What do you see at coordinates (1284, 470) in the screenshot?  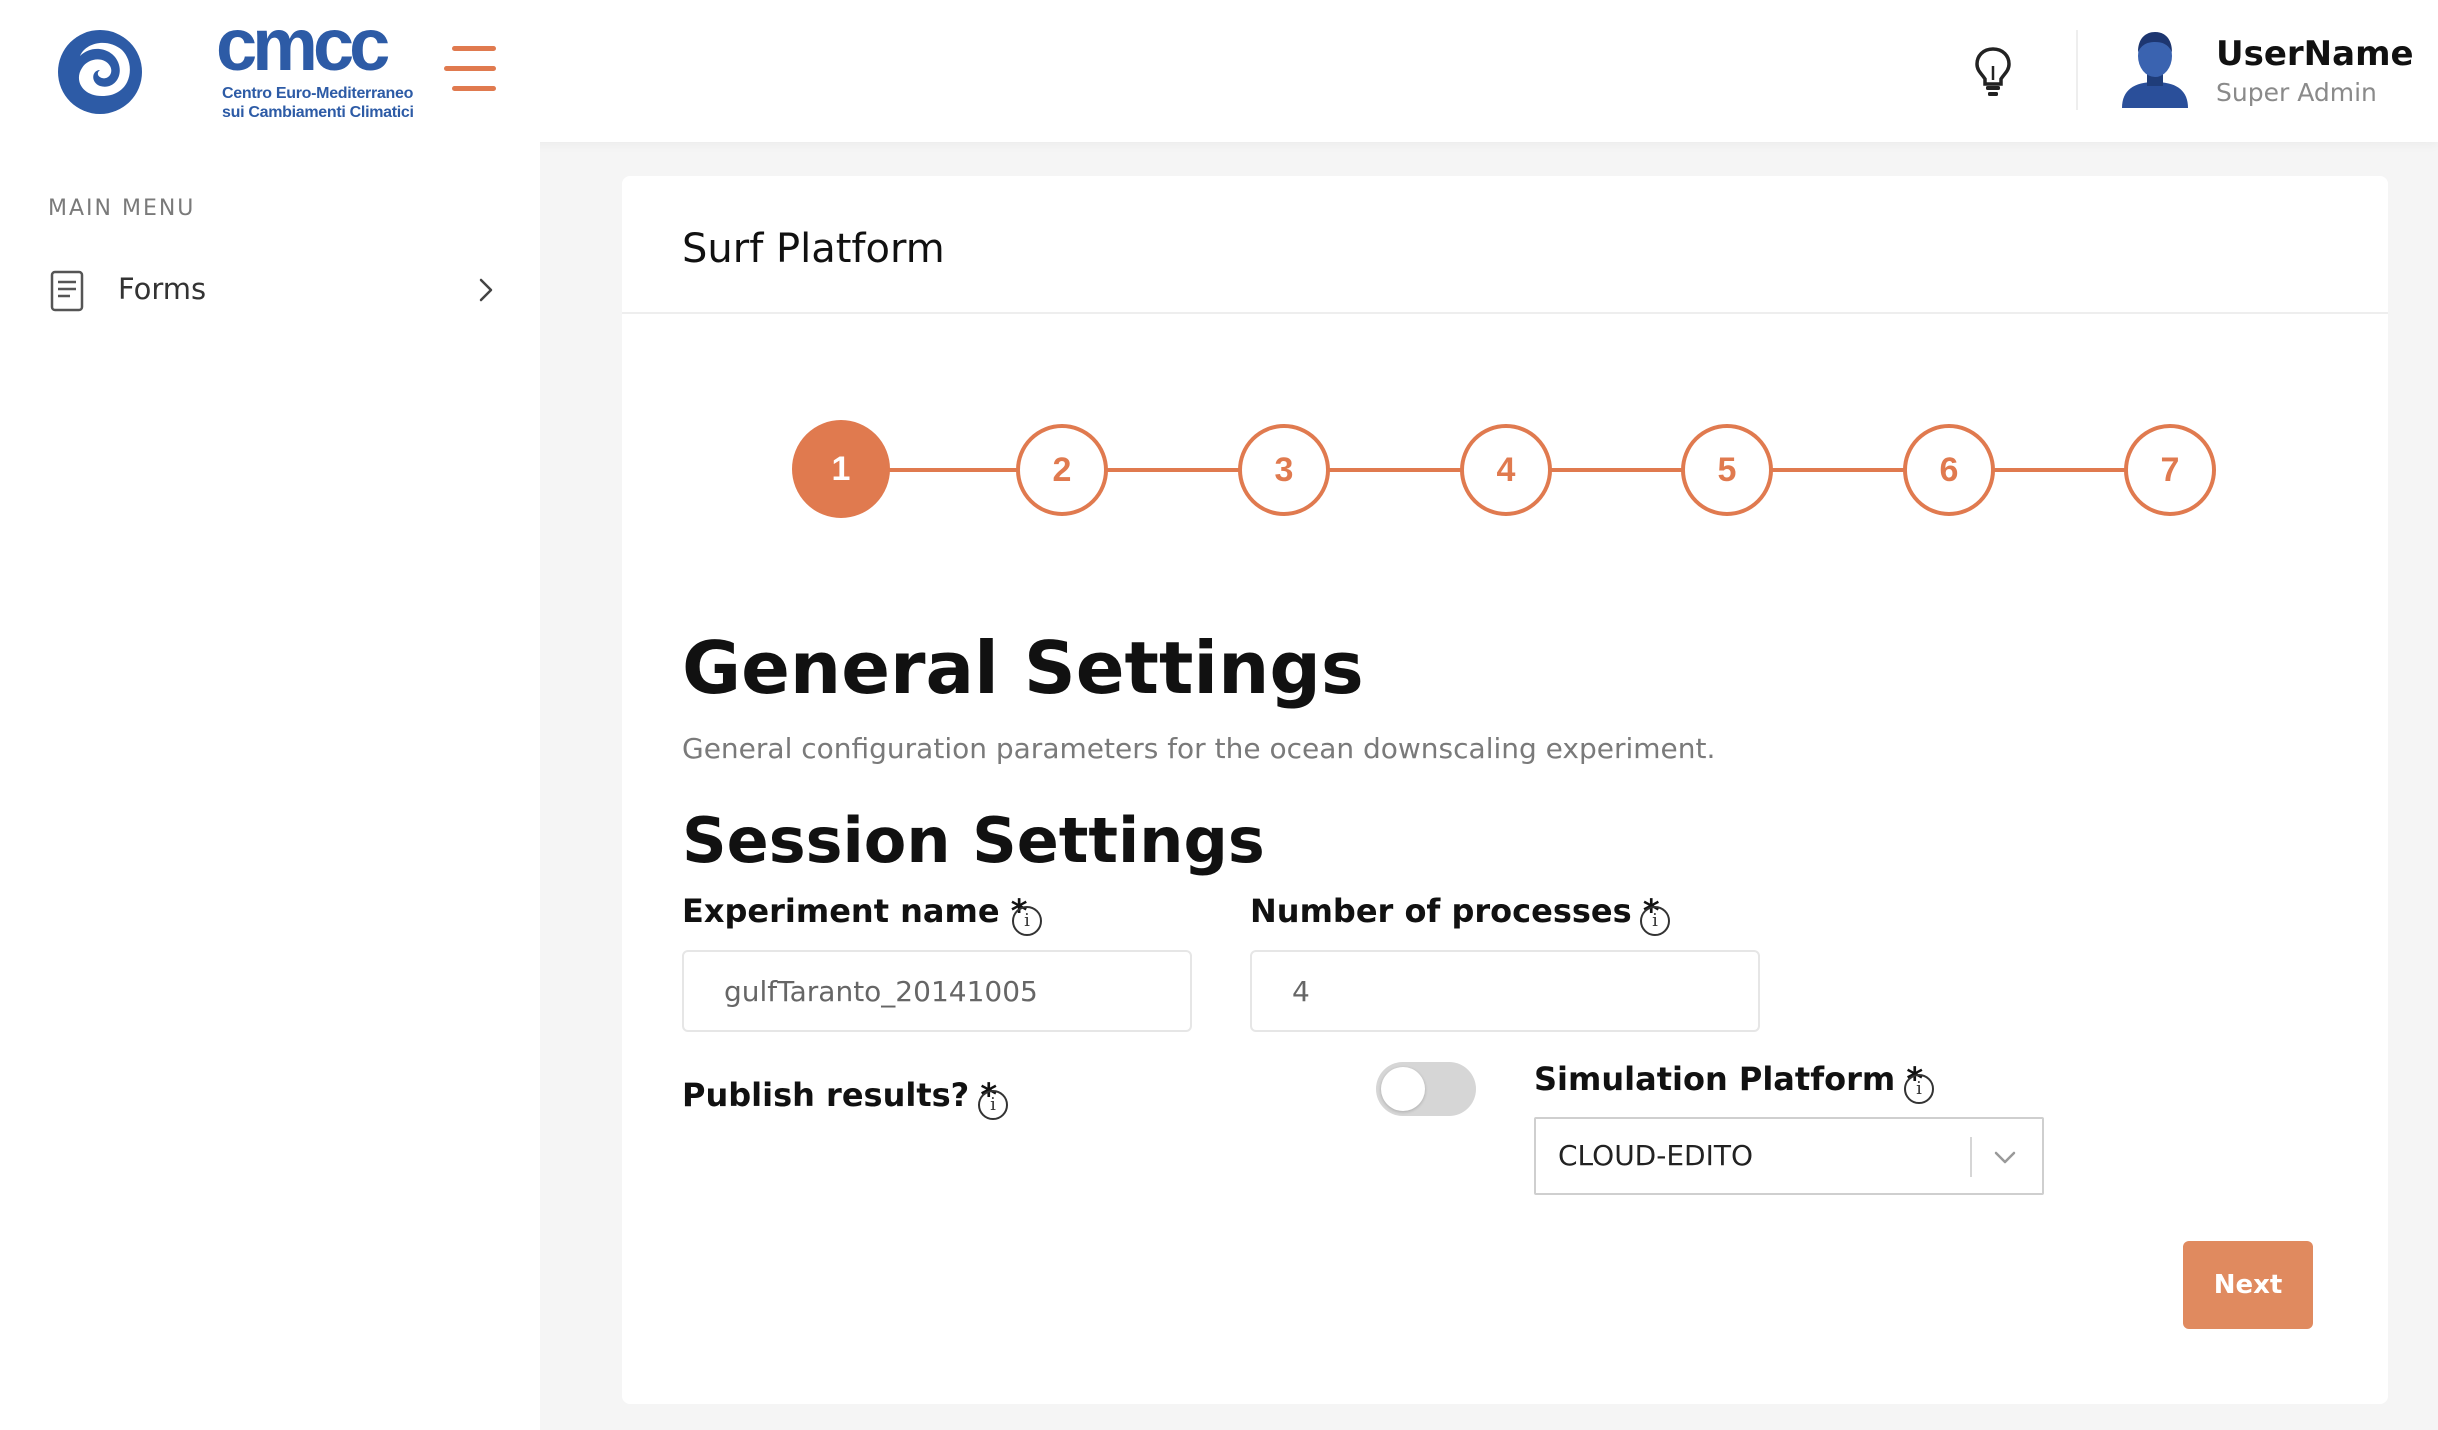 I see `step-3: 3` at bounding box center [1284, 470].